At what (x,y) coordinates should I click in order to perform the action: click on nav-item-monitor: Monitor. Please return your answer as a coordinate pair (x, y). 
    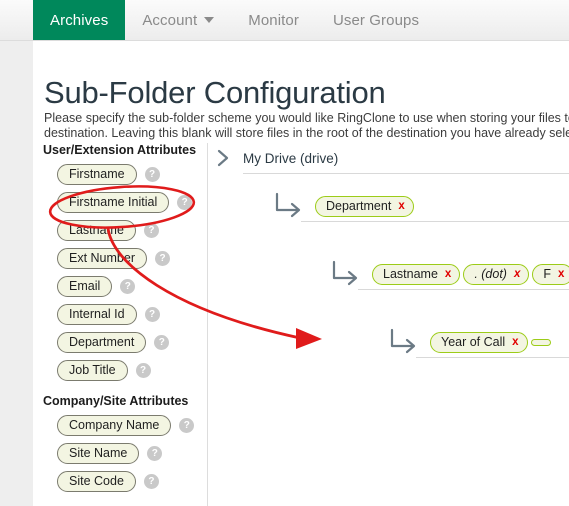
    Looking at the image, I should click on (273, 20).